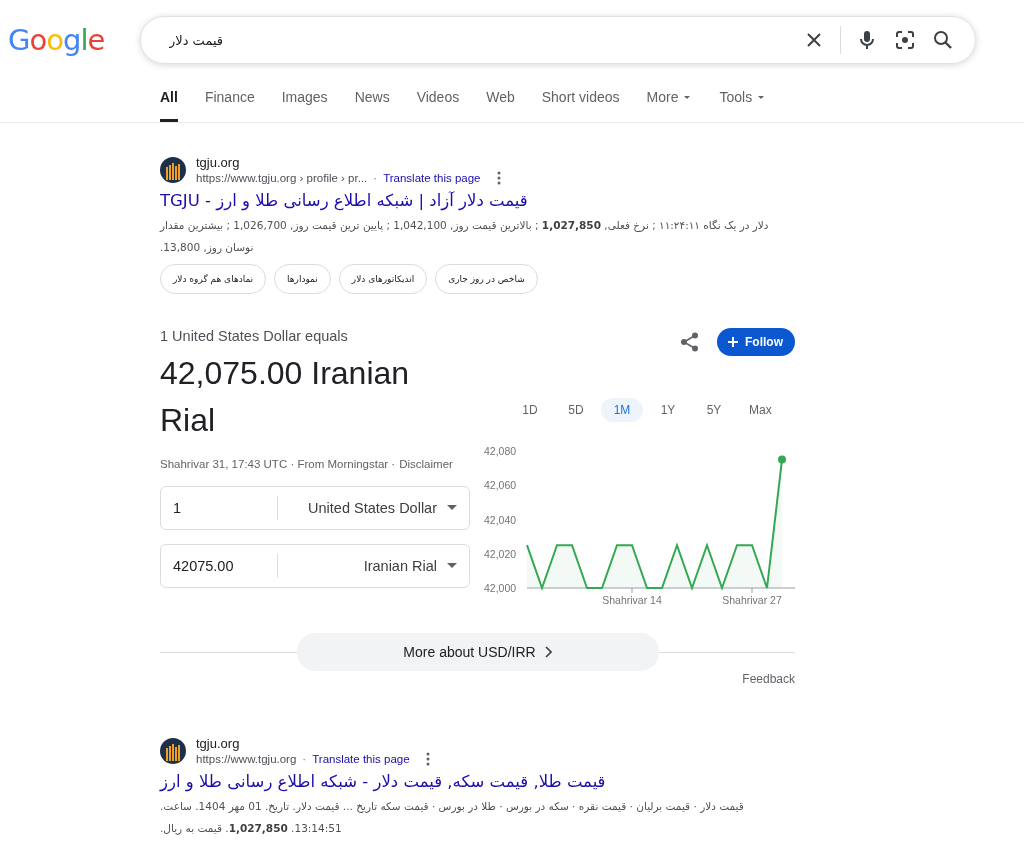  Describe the element at coordinates (752, 600) in the screenshot. I see `x-axis-label: Shahrivar 27` at that location.